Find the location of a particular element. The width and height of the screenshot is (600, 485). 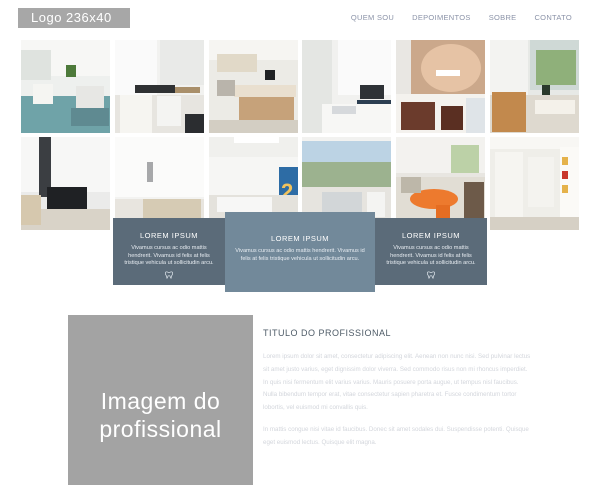

professional-title: TITULO DO PROFISSIONAL is located at coordinates (327, 333).